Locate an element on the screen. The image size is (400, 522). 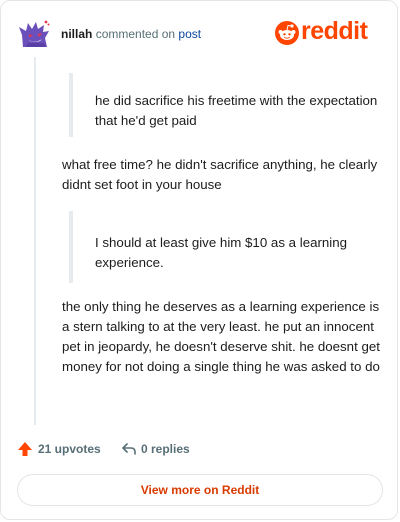
reddit-logo: reddit is located at coordinates (328, 33).